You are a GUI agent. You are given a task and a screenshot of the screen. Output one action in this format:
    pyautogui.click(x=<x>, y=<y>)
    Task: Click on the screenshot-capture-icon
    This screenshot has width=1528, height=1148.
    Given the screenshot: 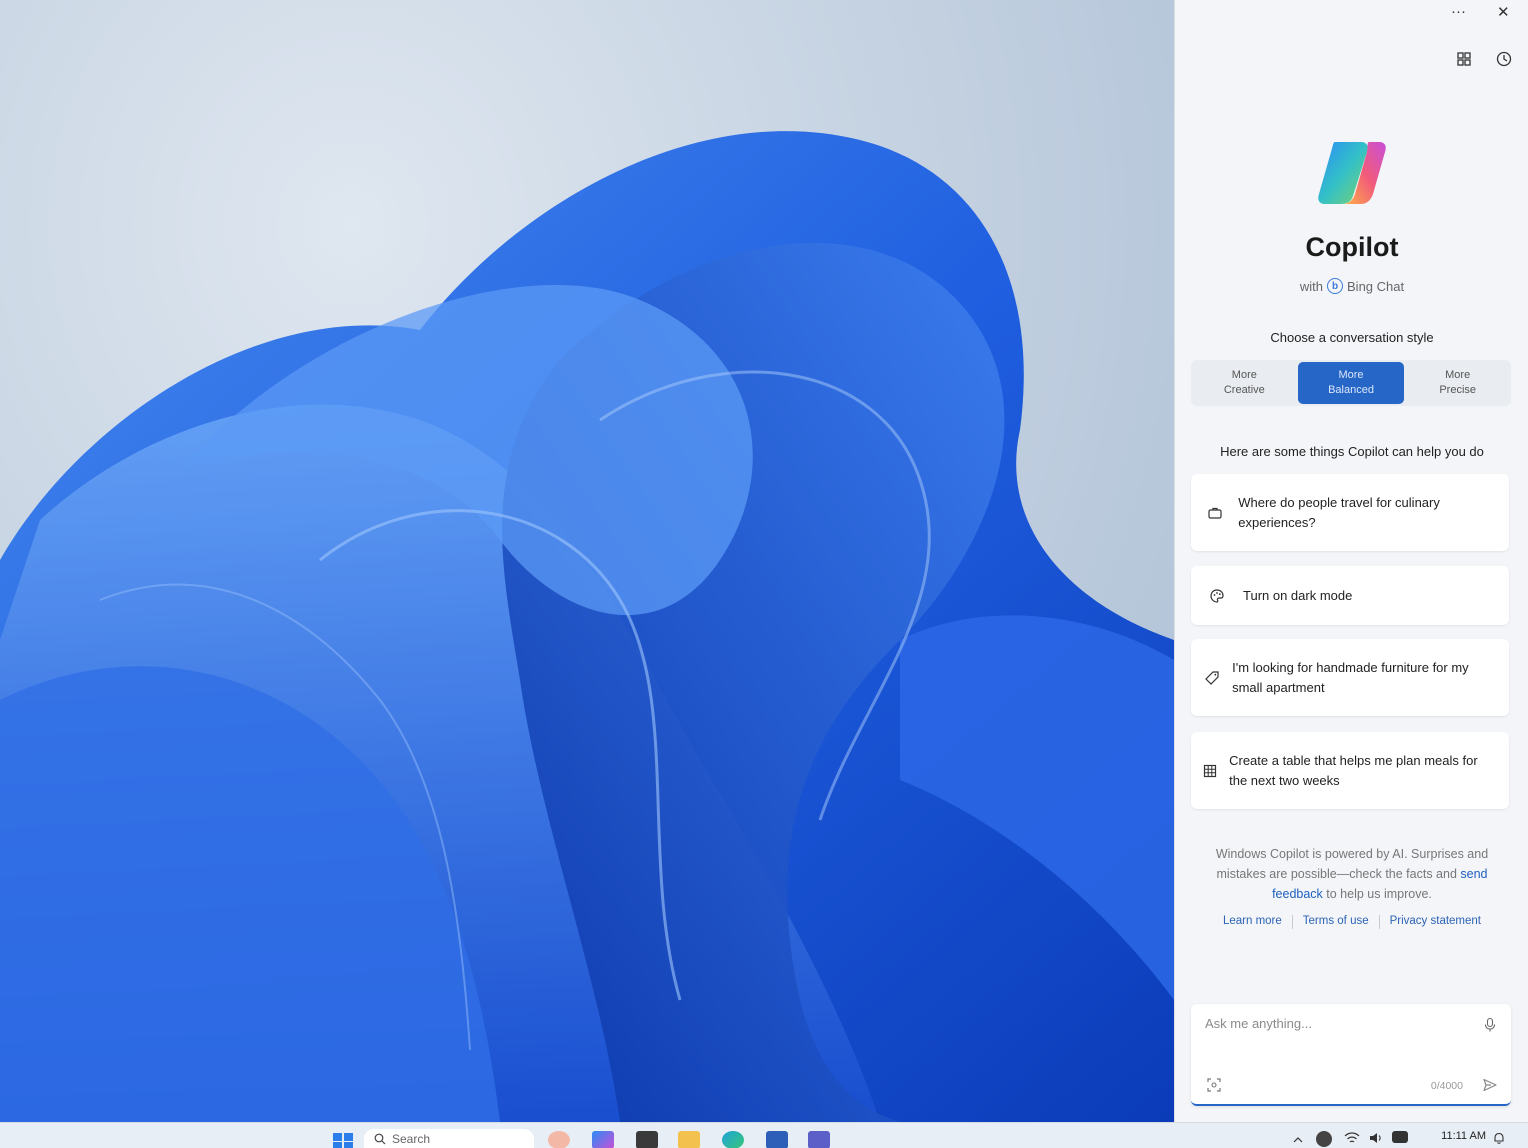 What is the action you would take?
    pyautogui.click(x=1214, y=1085)
    